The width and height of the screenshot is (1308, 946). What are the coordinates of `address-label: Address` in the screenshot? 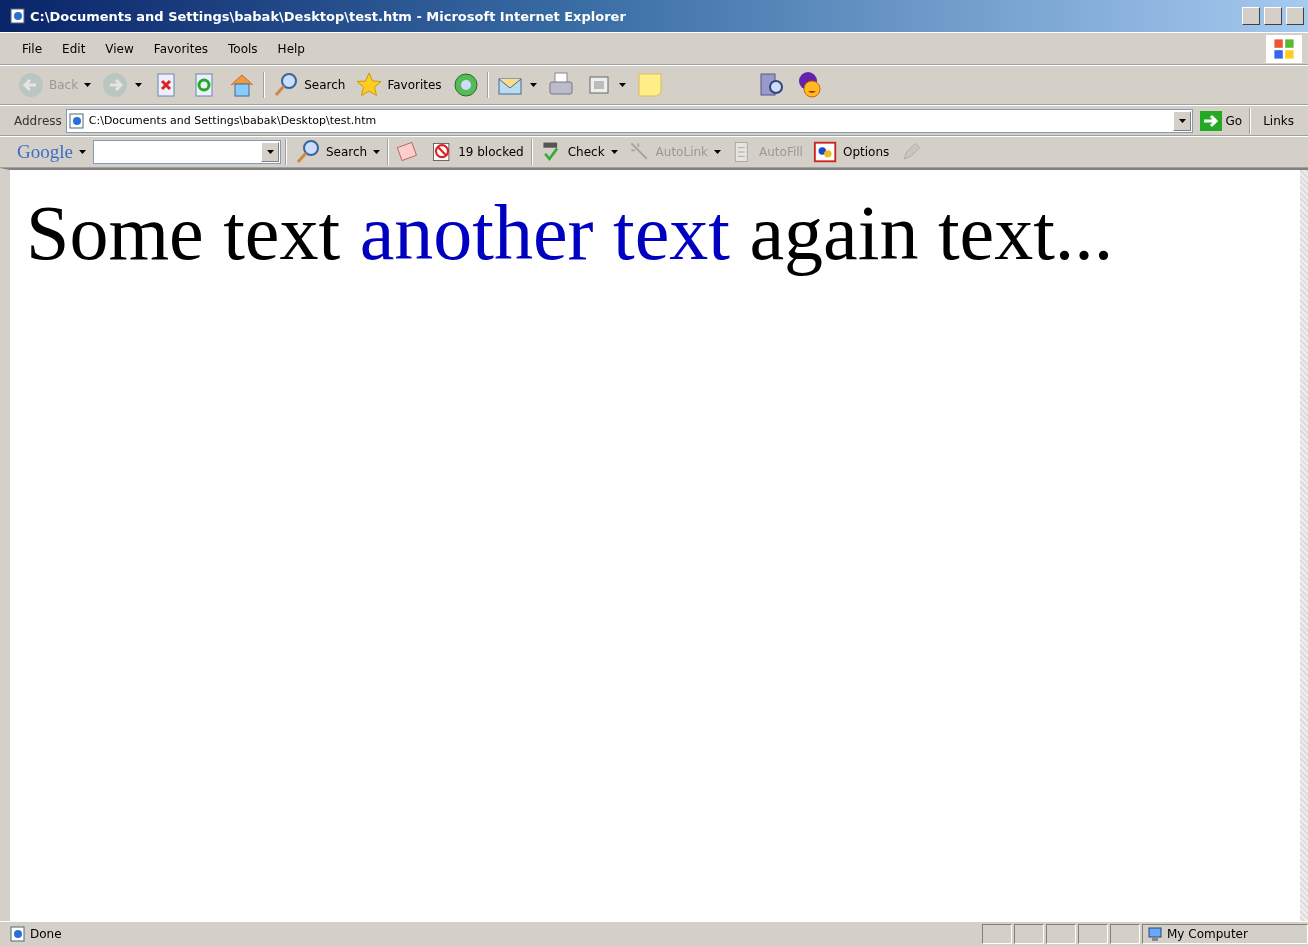 It's located at (38, 120).